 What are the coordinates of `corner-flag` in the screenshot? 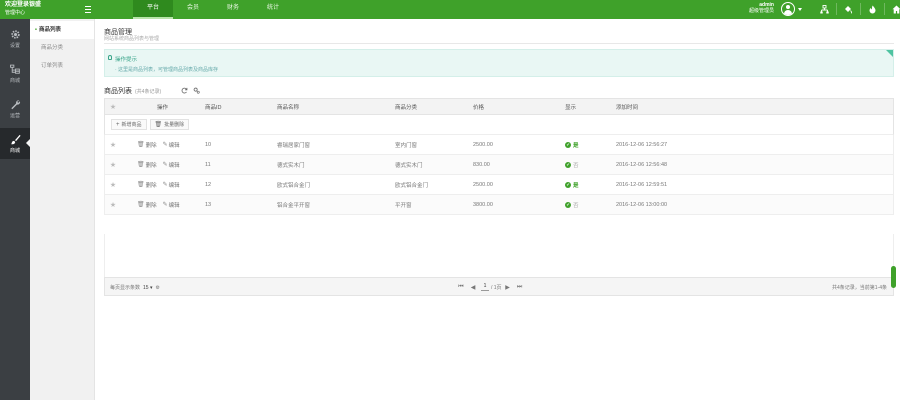 It's located at (889, 53).